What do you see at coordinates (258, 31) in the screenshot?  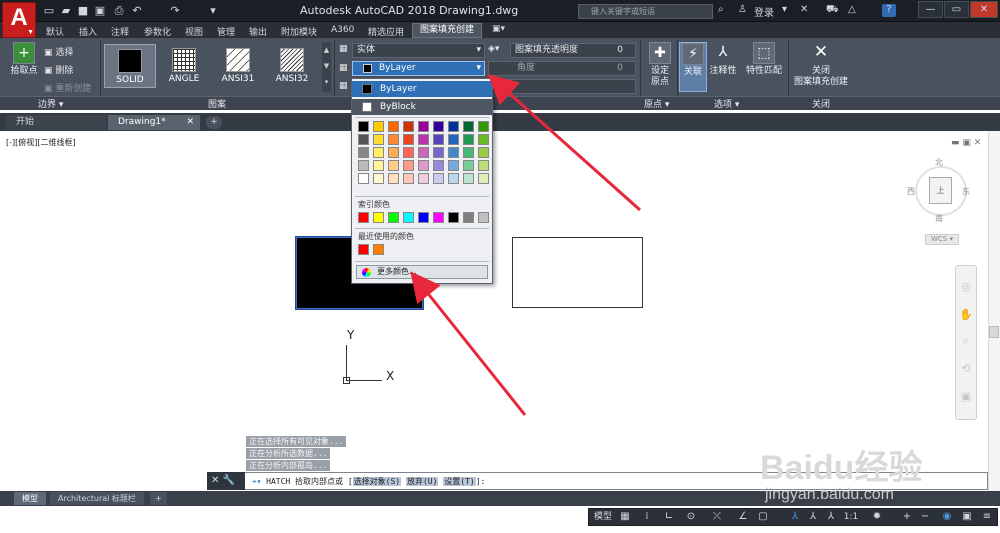 I see `tab-output: 输出` at bounding box center [258, 31].